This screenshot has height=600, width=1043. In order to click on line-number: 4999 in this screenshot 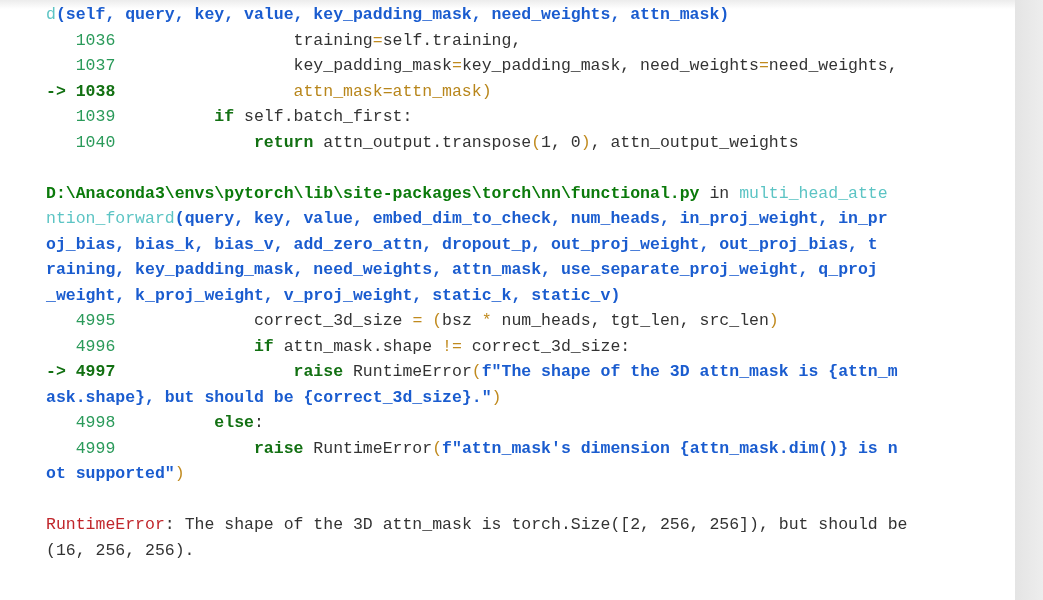, I will do `click(95, 448)`.